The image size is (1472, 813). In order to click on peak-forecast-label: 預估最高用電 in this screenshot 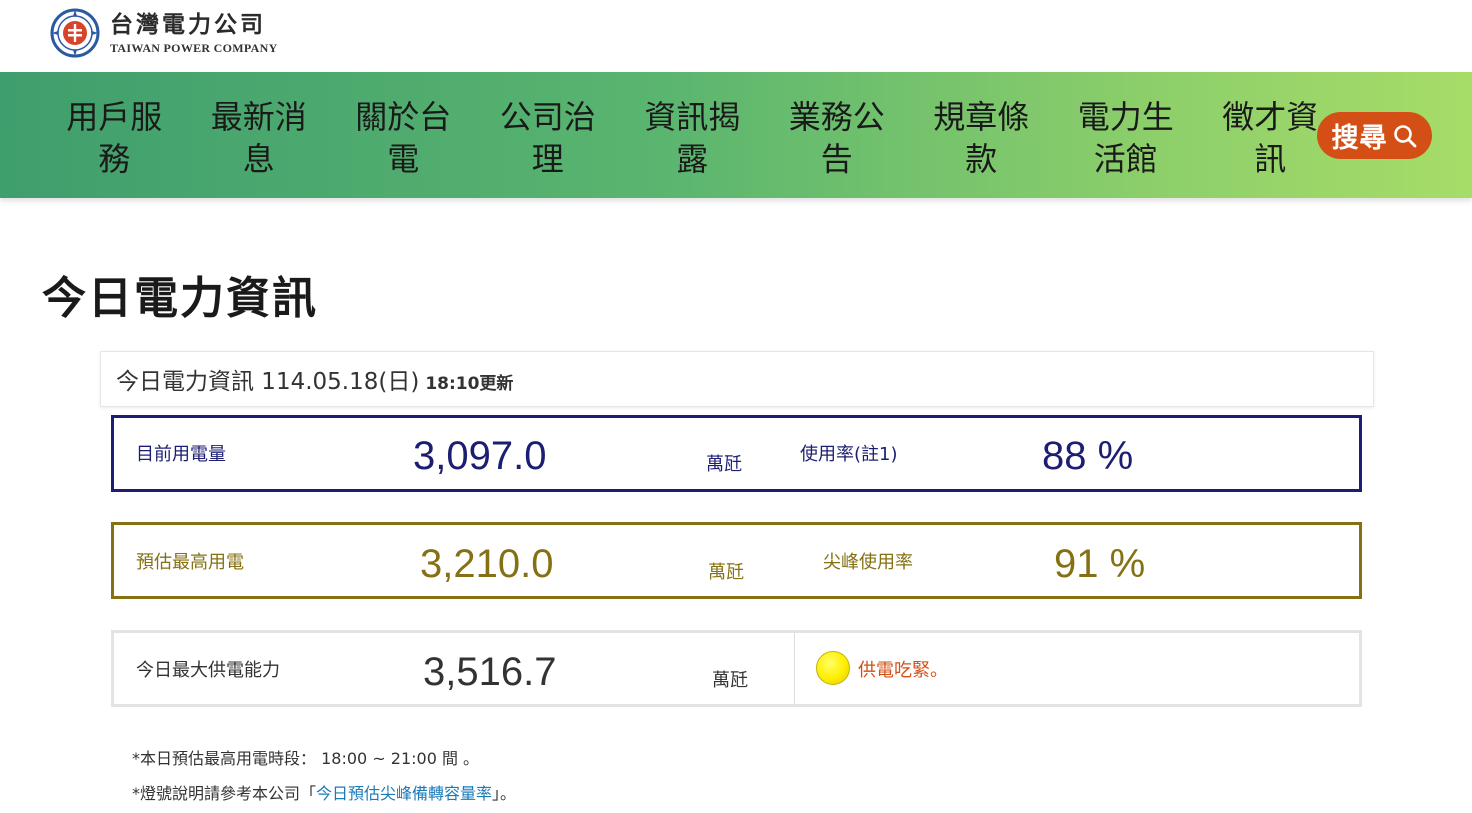, I will do `click(190, 562)`.